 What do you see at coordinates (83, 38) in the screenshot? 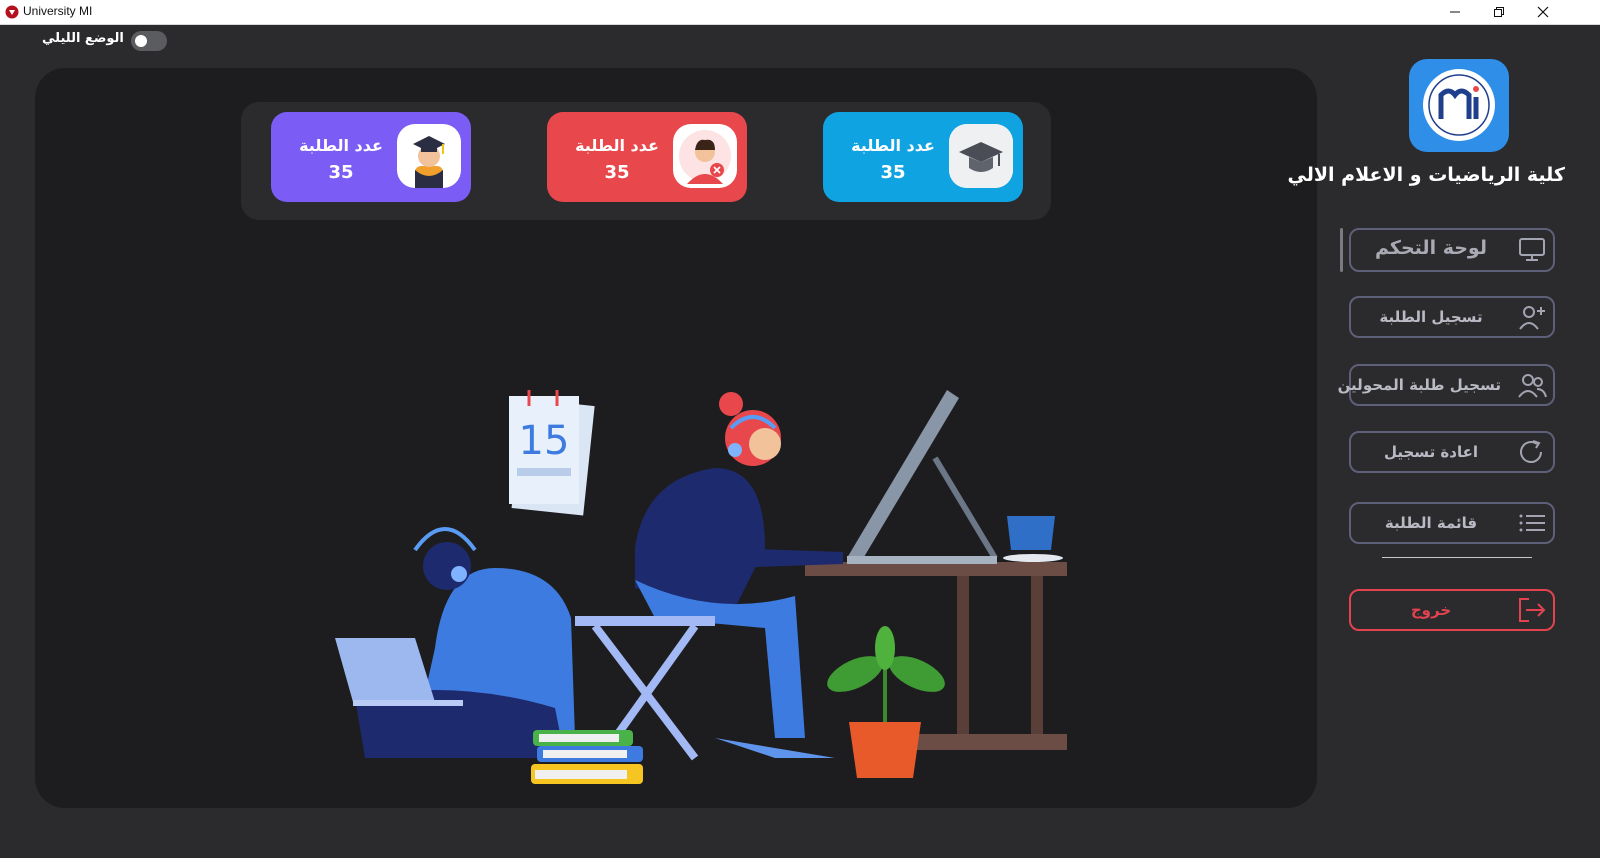
I see `night-mode-label: الوضع الليلي` at bounding box center [83, 38].